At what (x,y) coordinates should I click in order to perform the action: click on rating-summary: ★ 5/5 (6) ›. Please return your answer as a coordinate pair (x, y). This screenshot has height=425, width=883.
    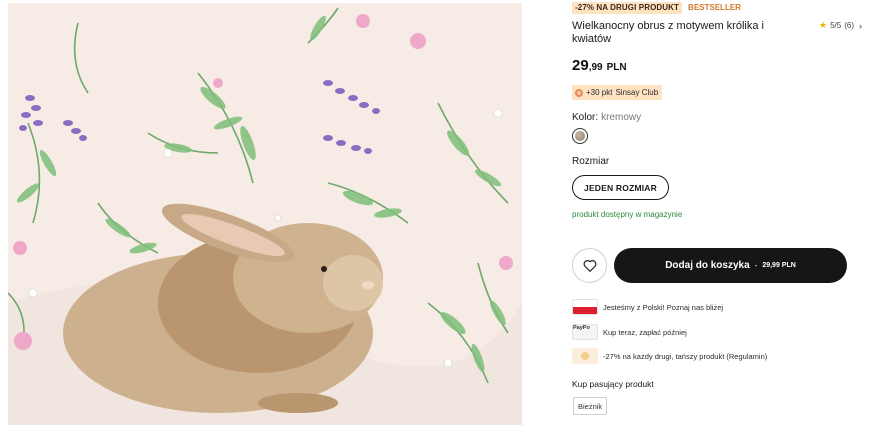
    Looking at the image, I should click on (840, 25).